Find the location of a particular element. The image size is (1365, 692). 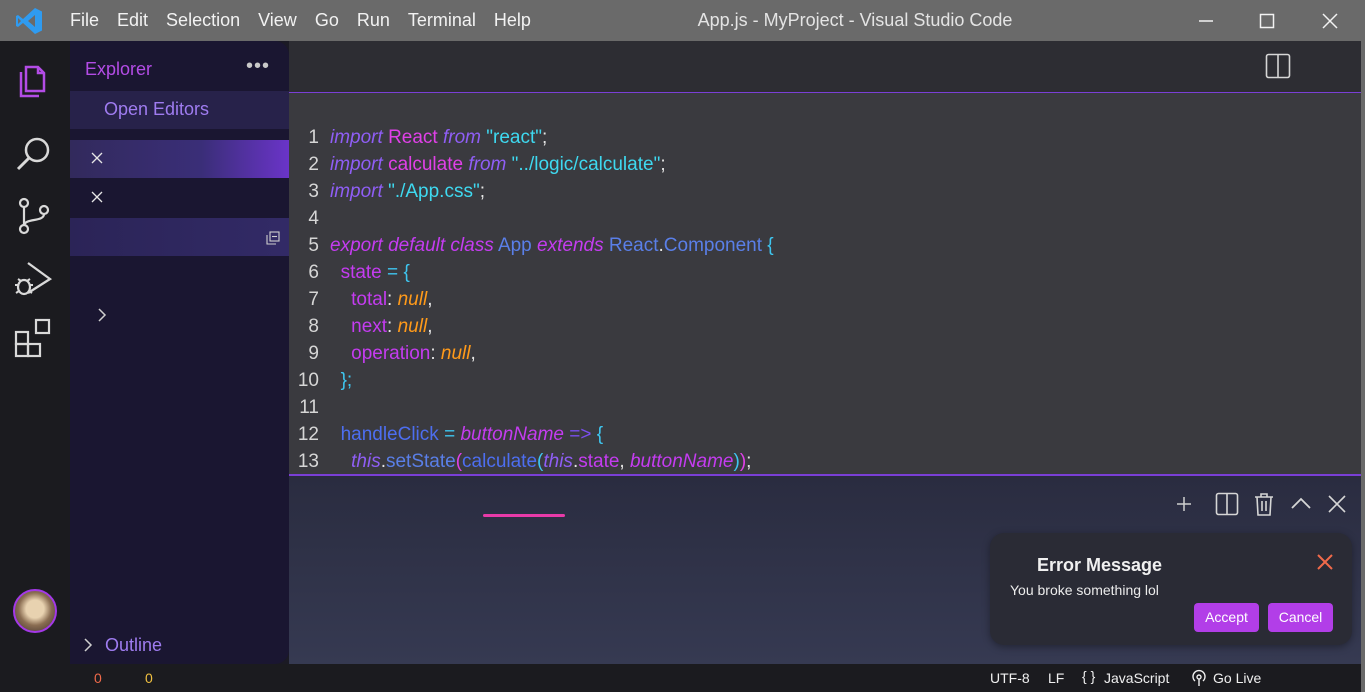

close-panel-icon is located at coordinates (1337, 504).